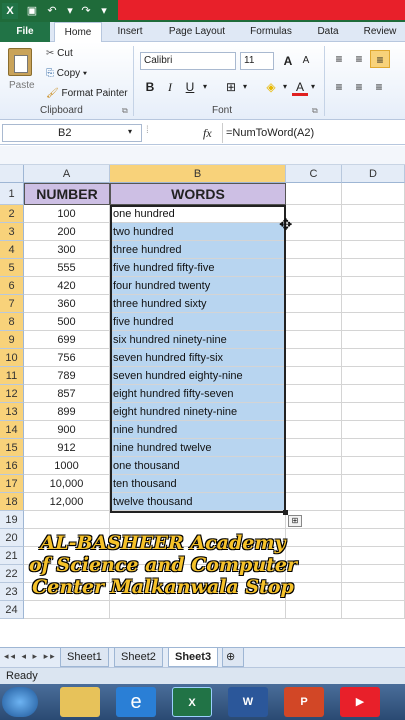 This screenshot has width=405, height=720. Describe the element at coordinates (245, 87) in the screenshot. I see `borders-dropdown-icon: ▾` at that location.